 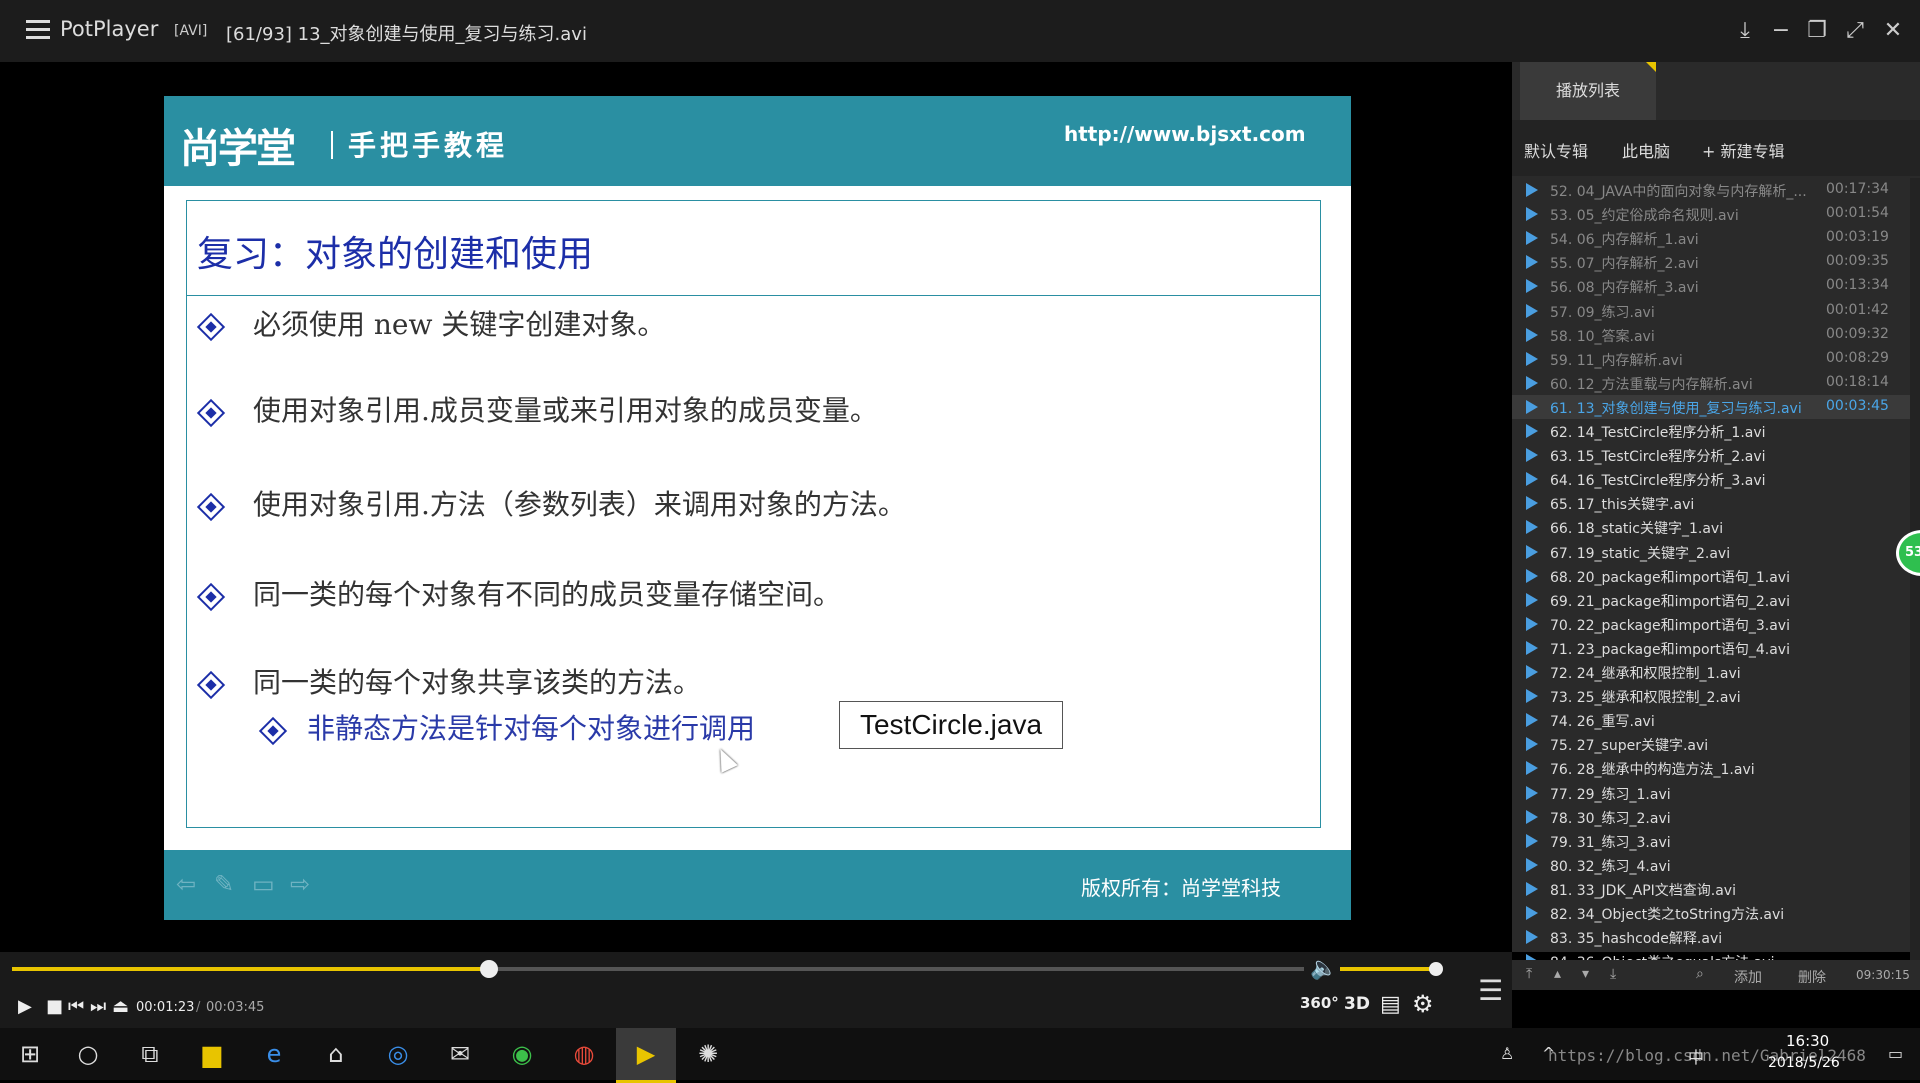 I want to click on seek-thumb, so click(x=488, y=969).